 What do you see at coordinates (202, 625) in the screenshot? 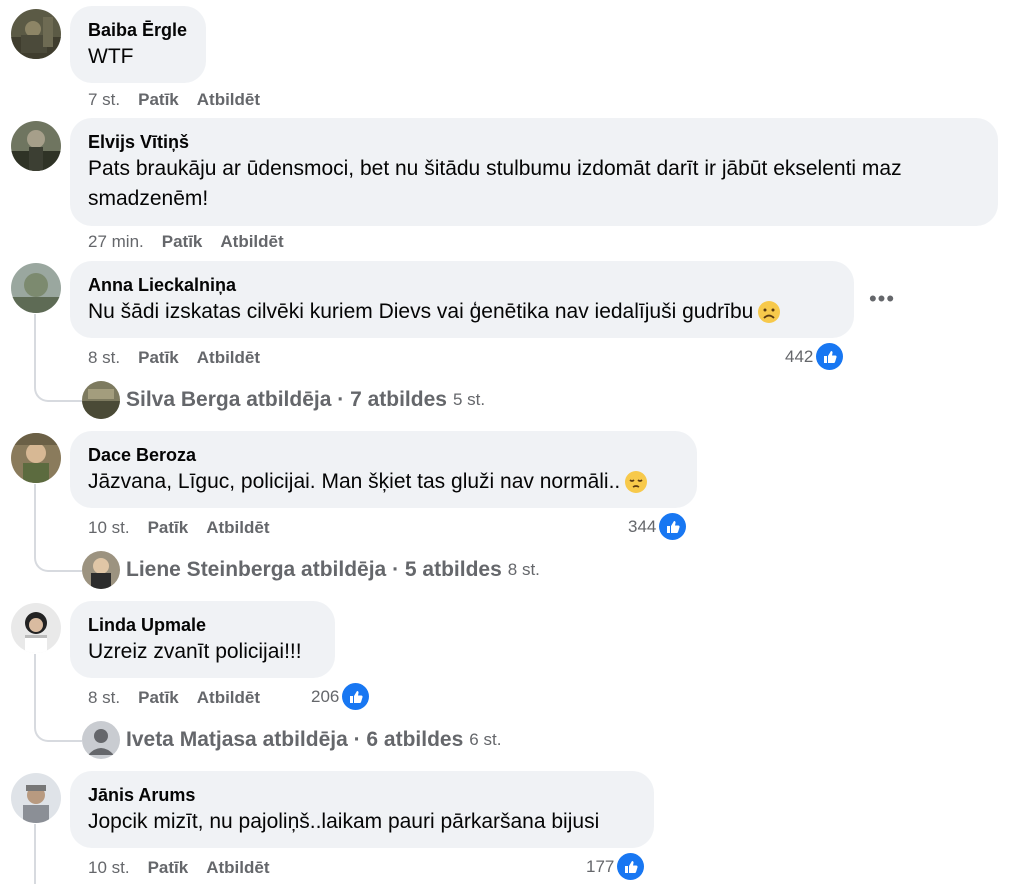
I see `comment-author: Linda Upmale` at bounding box center [202, 625].